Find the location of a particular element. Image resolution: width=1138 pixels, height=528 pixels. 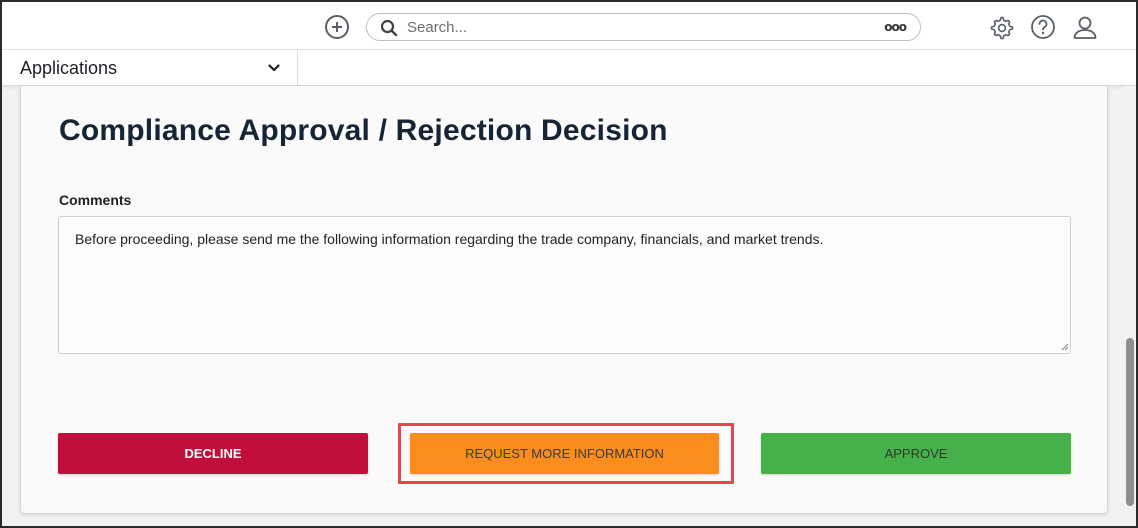

application-bar: Applications is located at coordinates (569, 68).